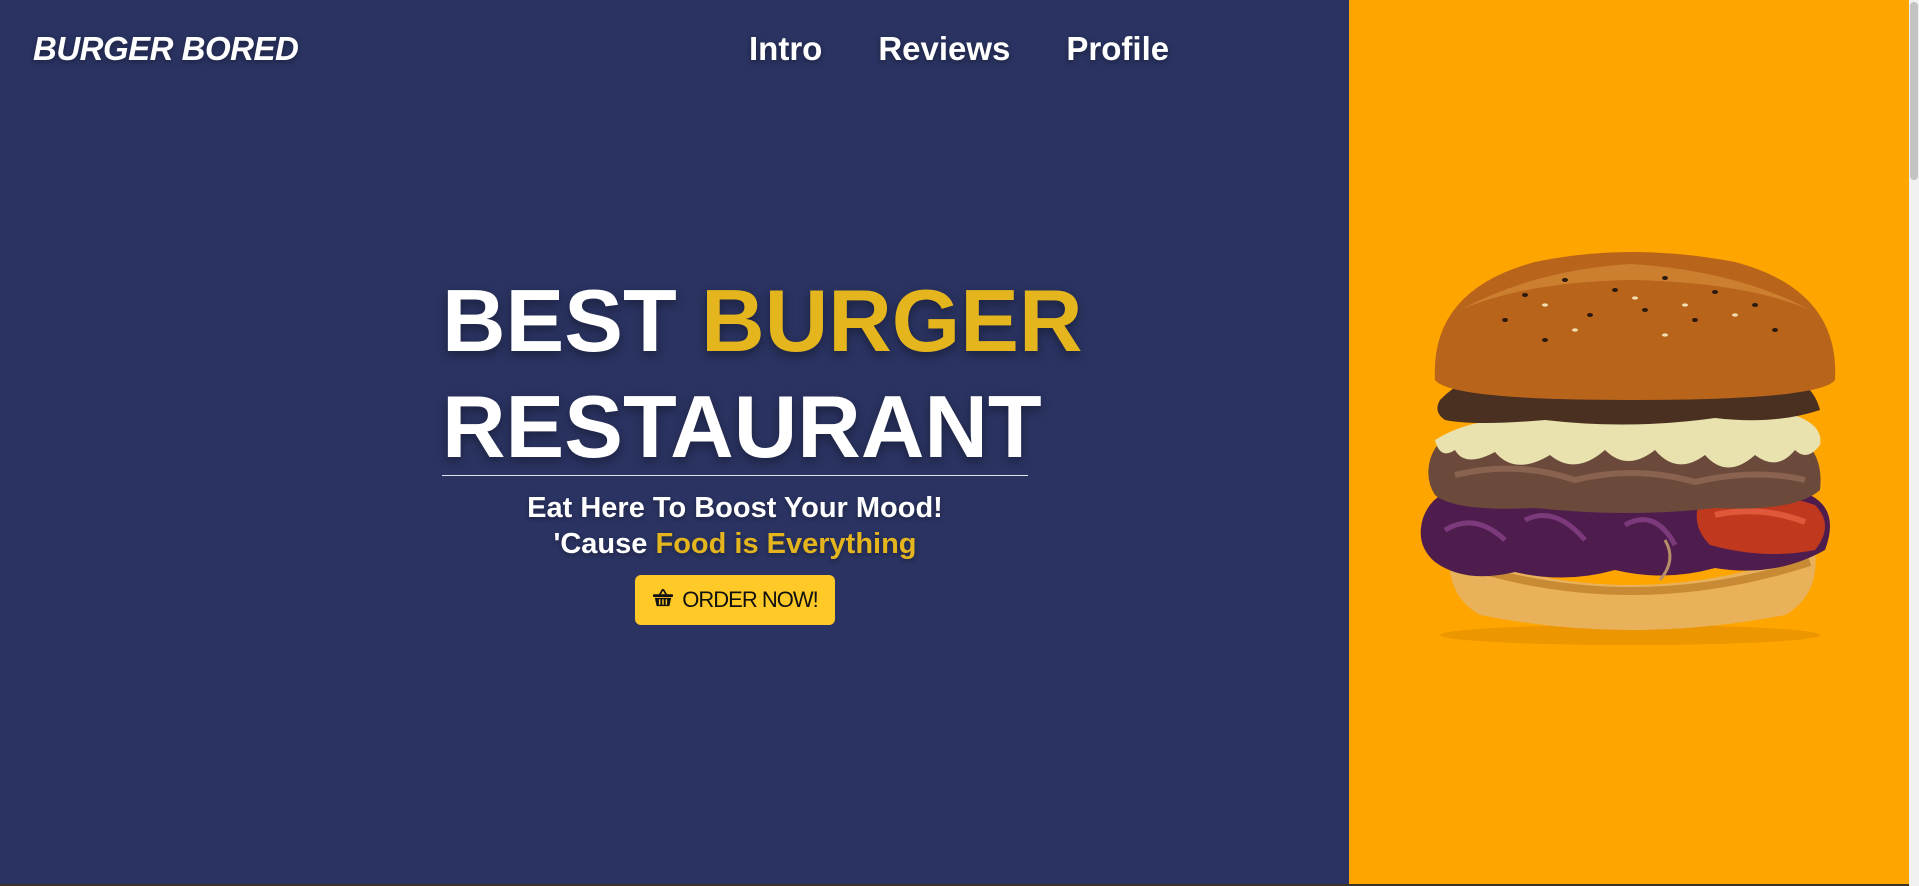 Image resolution: width=1919 pixels, height=886 pixels. I want to click on nav-profile: Profile, so click(1117, 49).